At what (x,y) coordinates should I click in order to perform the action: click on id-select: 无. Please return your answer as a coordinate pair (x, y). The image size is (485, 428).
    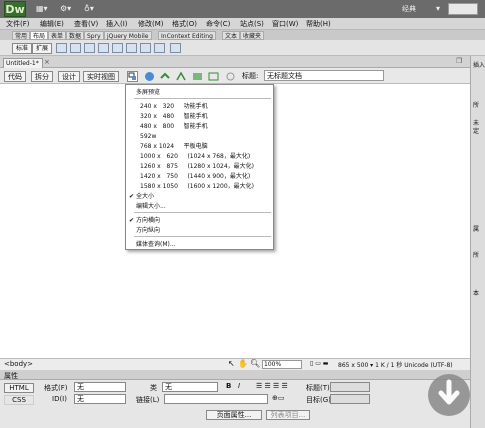
    Looking at the image, I should click on (100, 399).